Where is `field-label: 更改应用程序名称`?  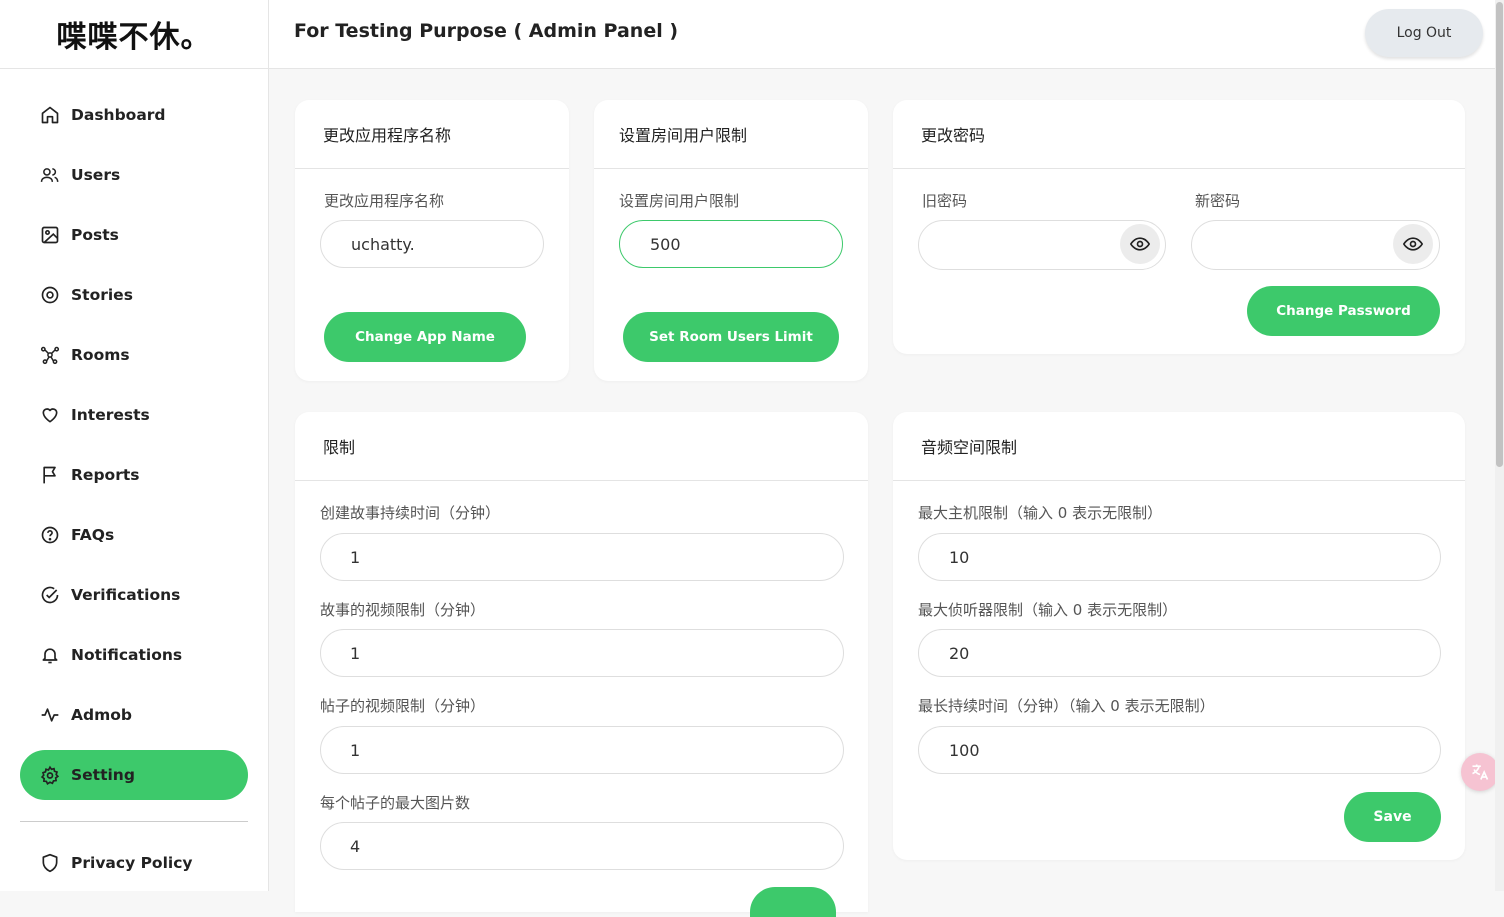 field-label: 更改应用程序名称 is located at coordinates (384, 201).